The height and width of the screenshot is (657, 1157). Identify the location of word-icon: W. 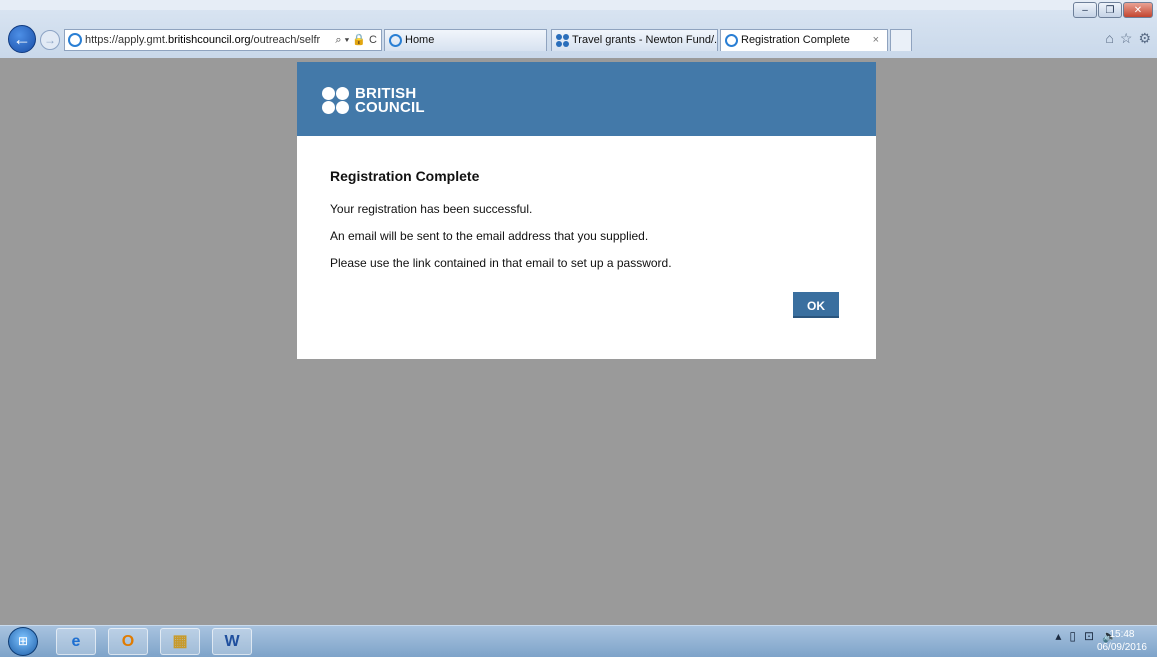
(232, 641).